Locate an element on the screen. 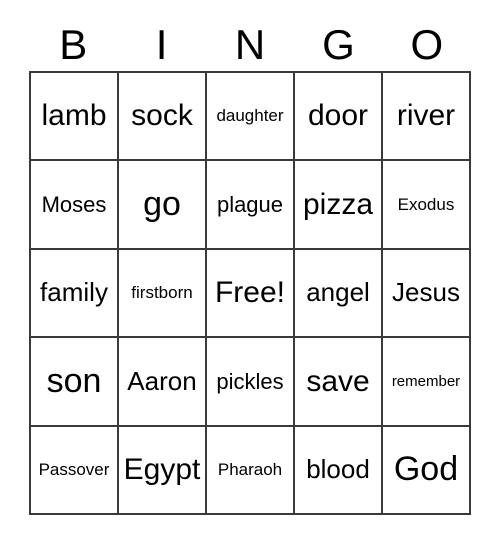  bingo-cell-i5: Egypt is located at coordinates (163, 471).